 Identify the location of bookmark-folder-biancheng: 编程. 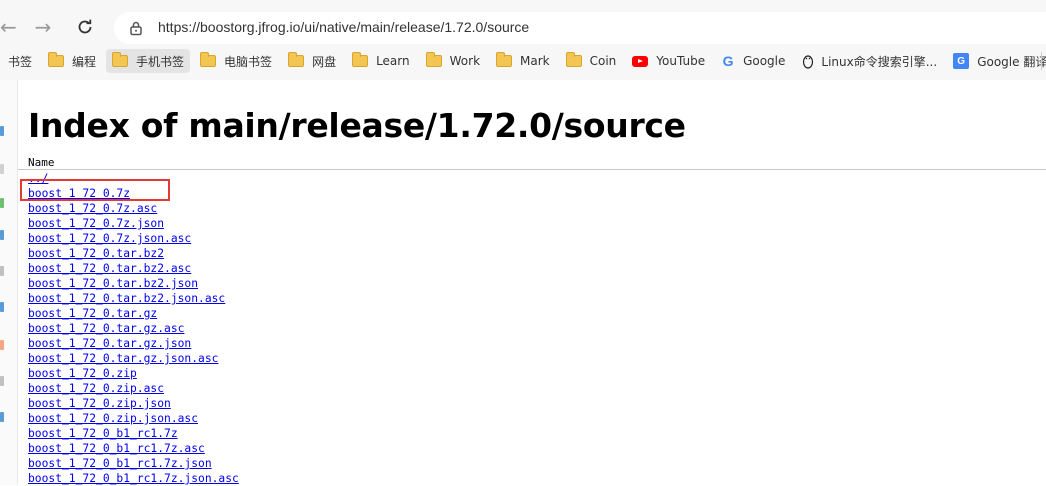
(72, 61).